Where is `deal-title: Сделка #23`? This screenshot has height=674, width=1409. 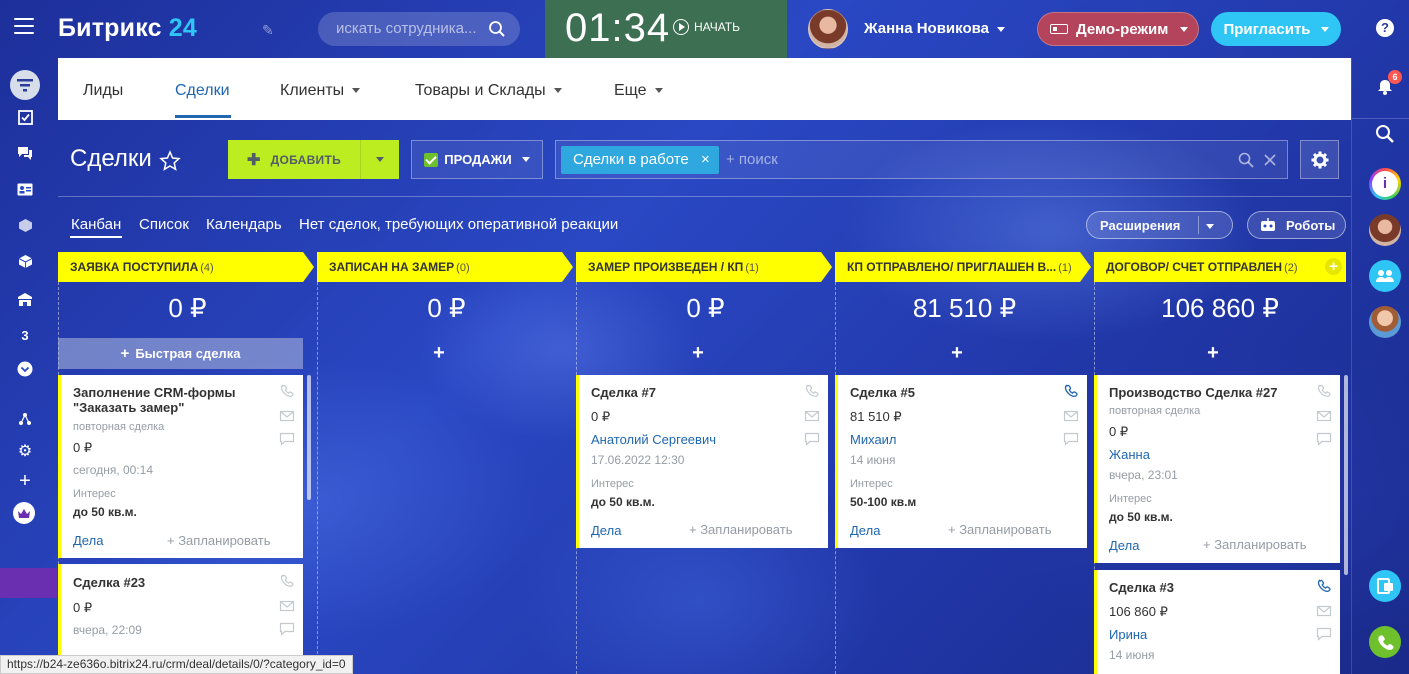 deal-title: Сделка #23 is located at coordinates (109, 582).